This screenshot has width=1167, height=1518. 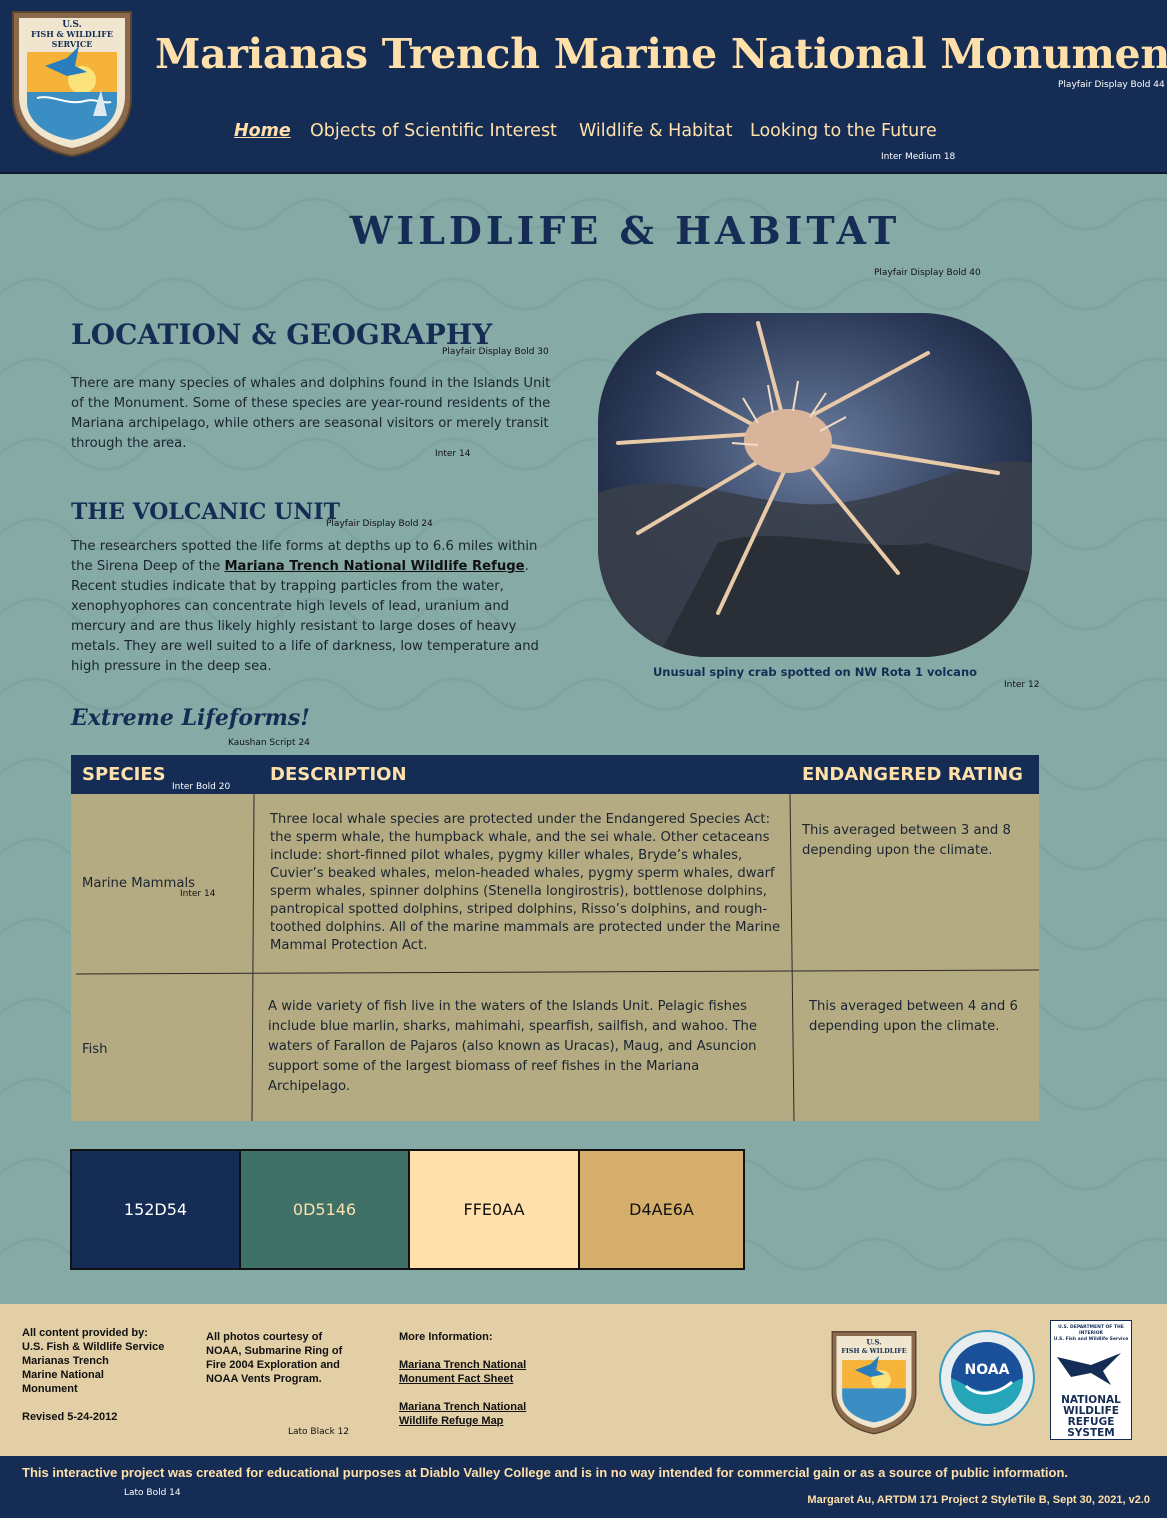 What do you see at coordinates (264, 1337) in the screenshot?
I see `credits-line: All photos courtesy of` at bounding box center [264, 1337].